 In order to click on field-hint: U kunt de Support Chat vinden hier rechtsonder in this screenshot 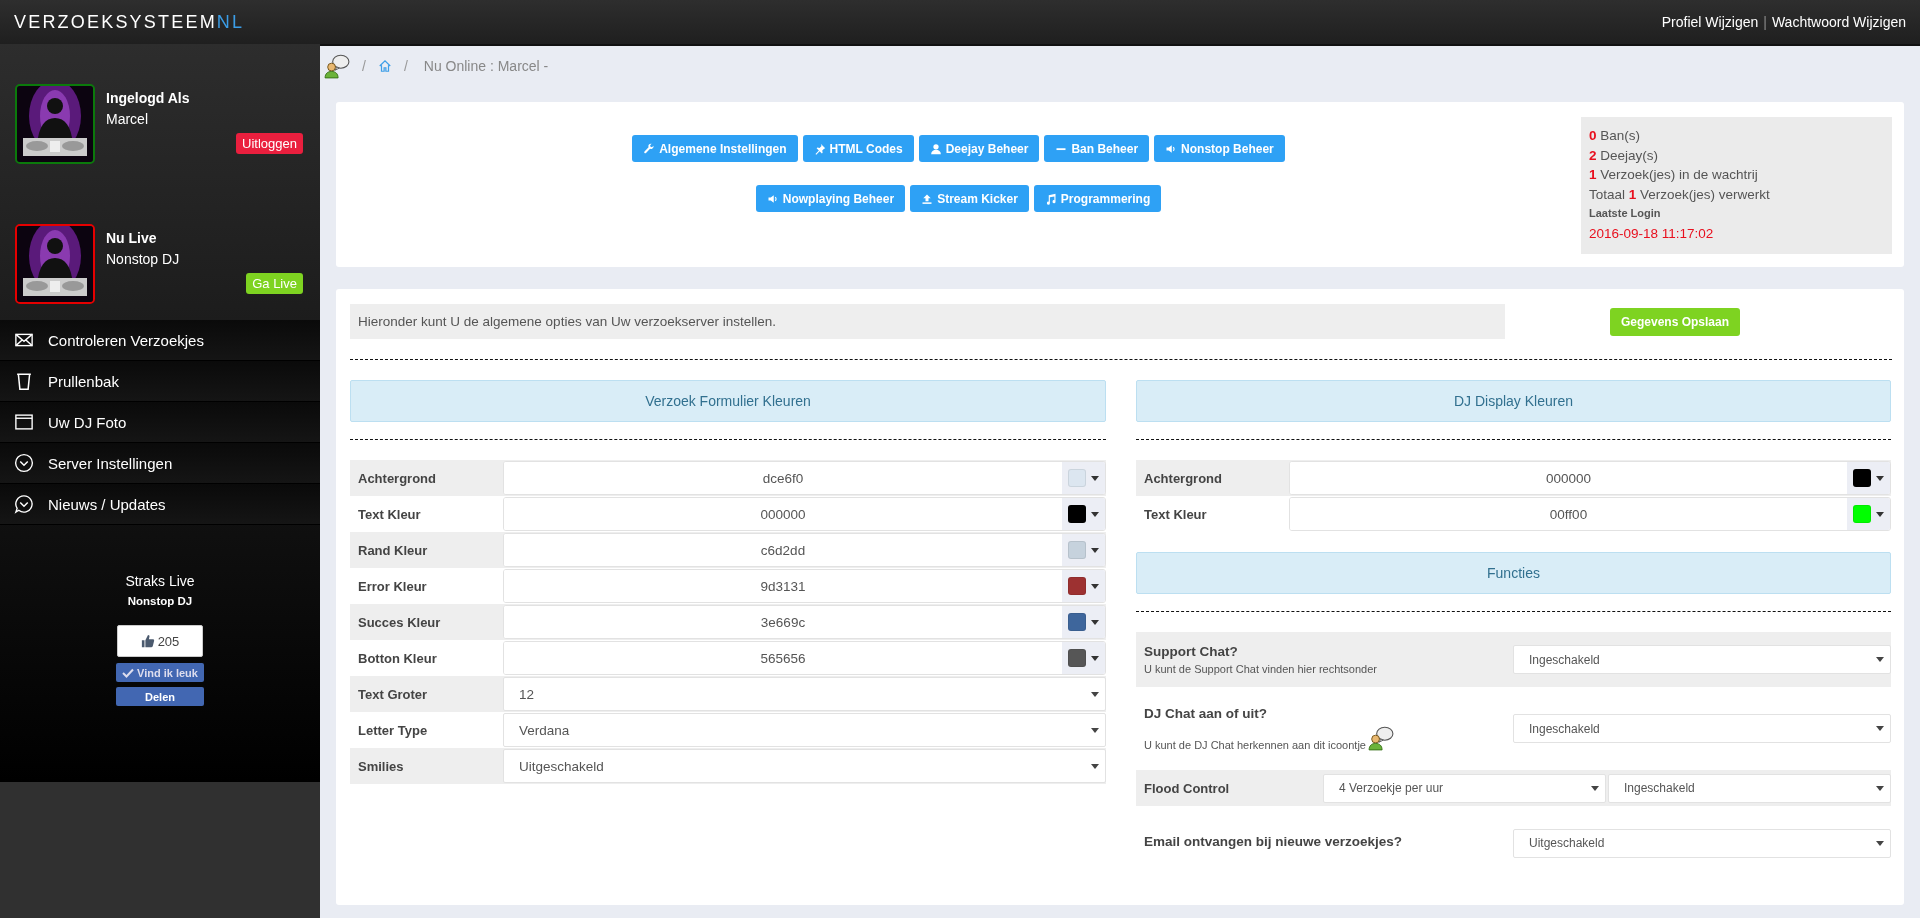, I will do `click(1260, 669)`.